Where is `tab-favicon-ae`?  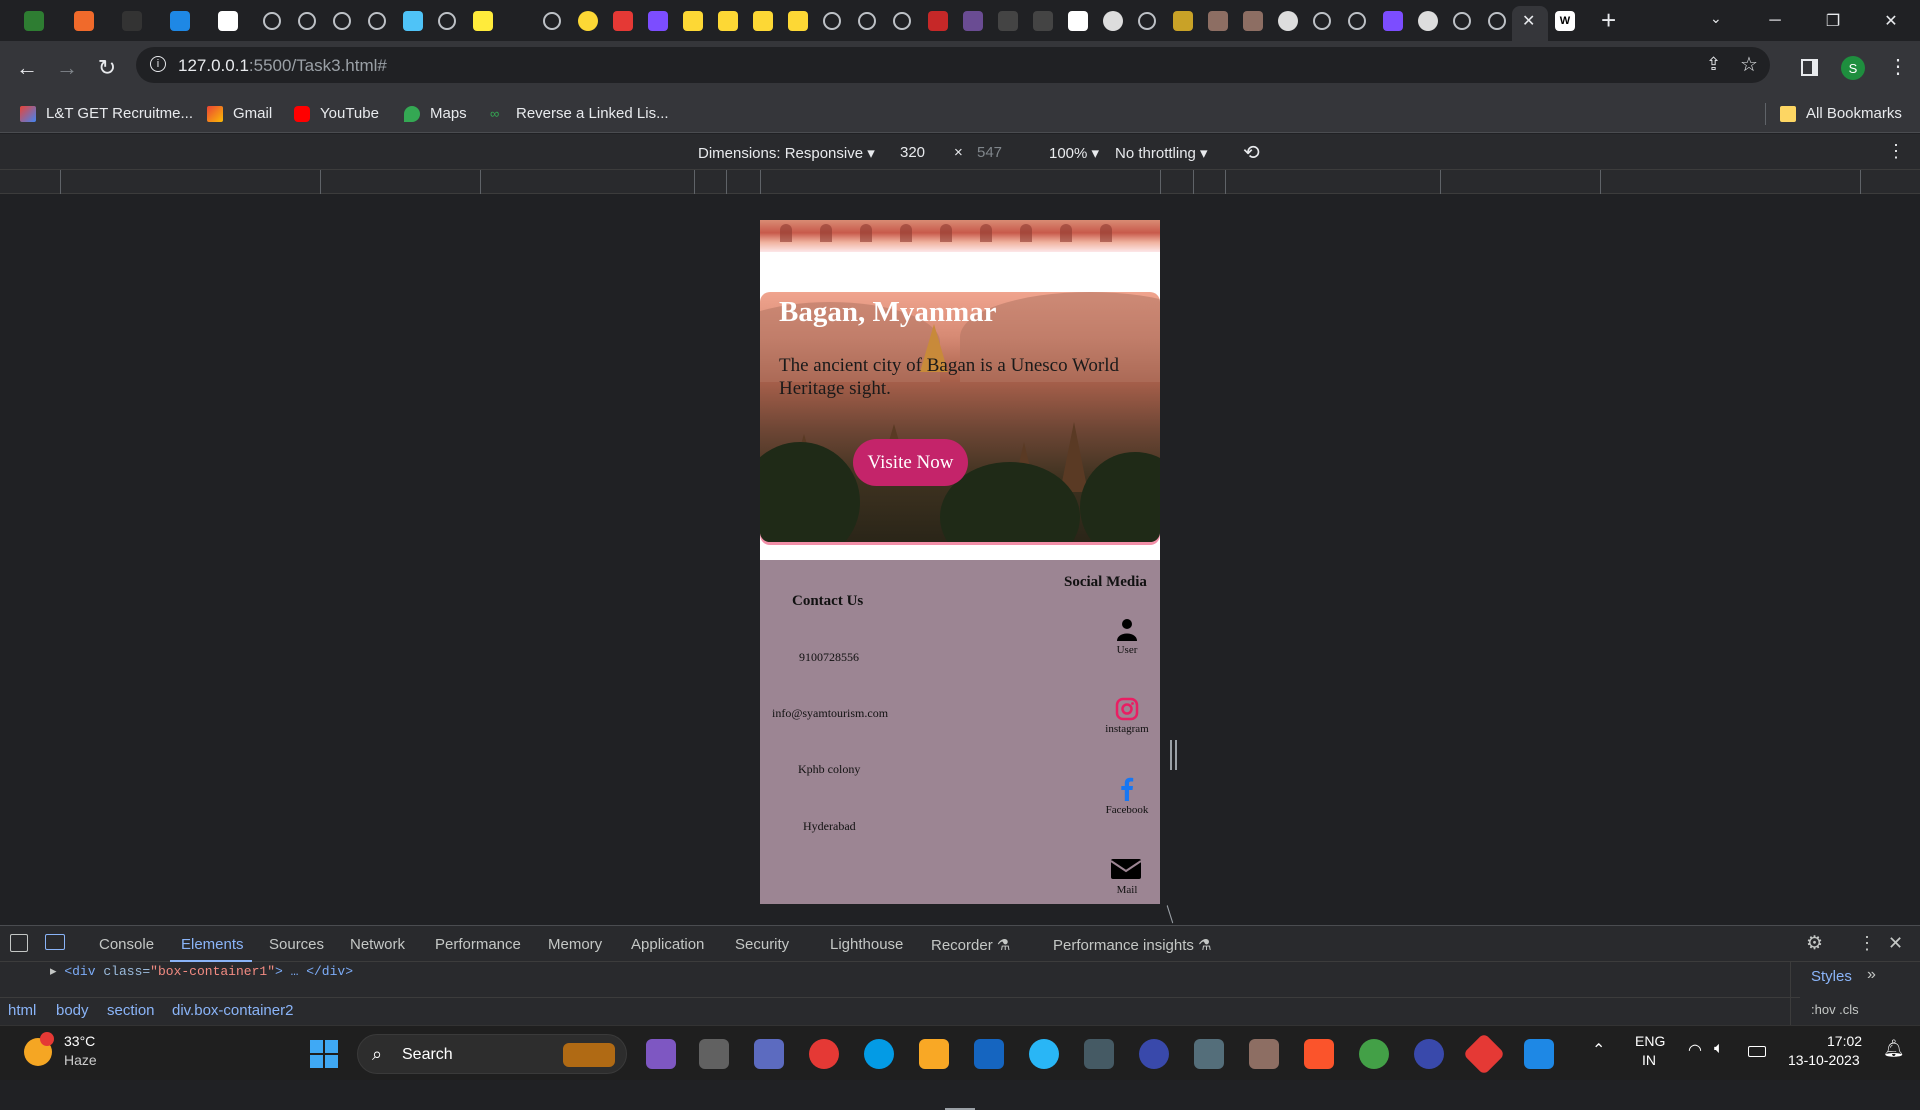 tab-favicon-ae is located at coordinates (1183, 21).